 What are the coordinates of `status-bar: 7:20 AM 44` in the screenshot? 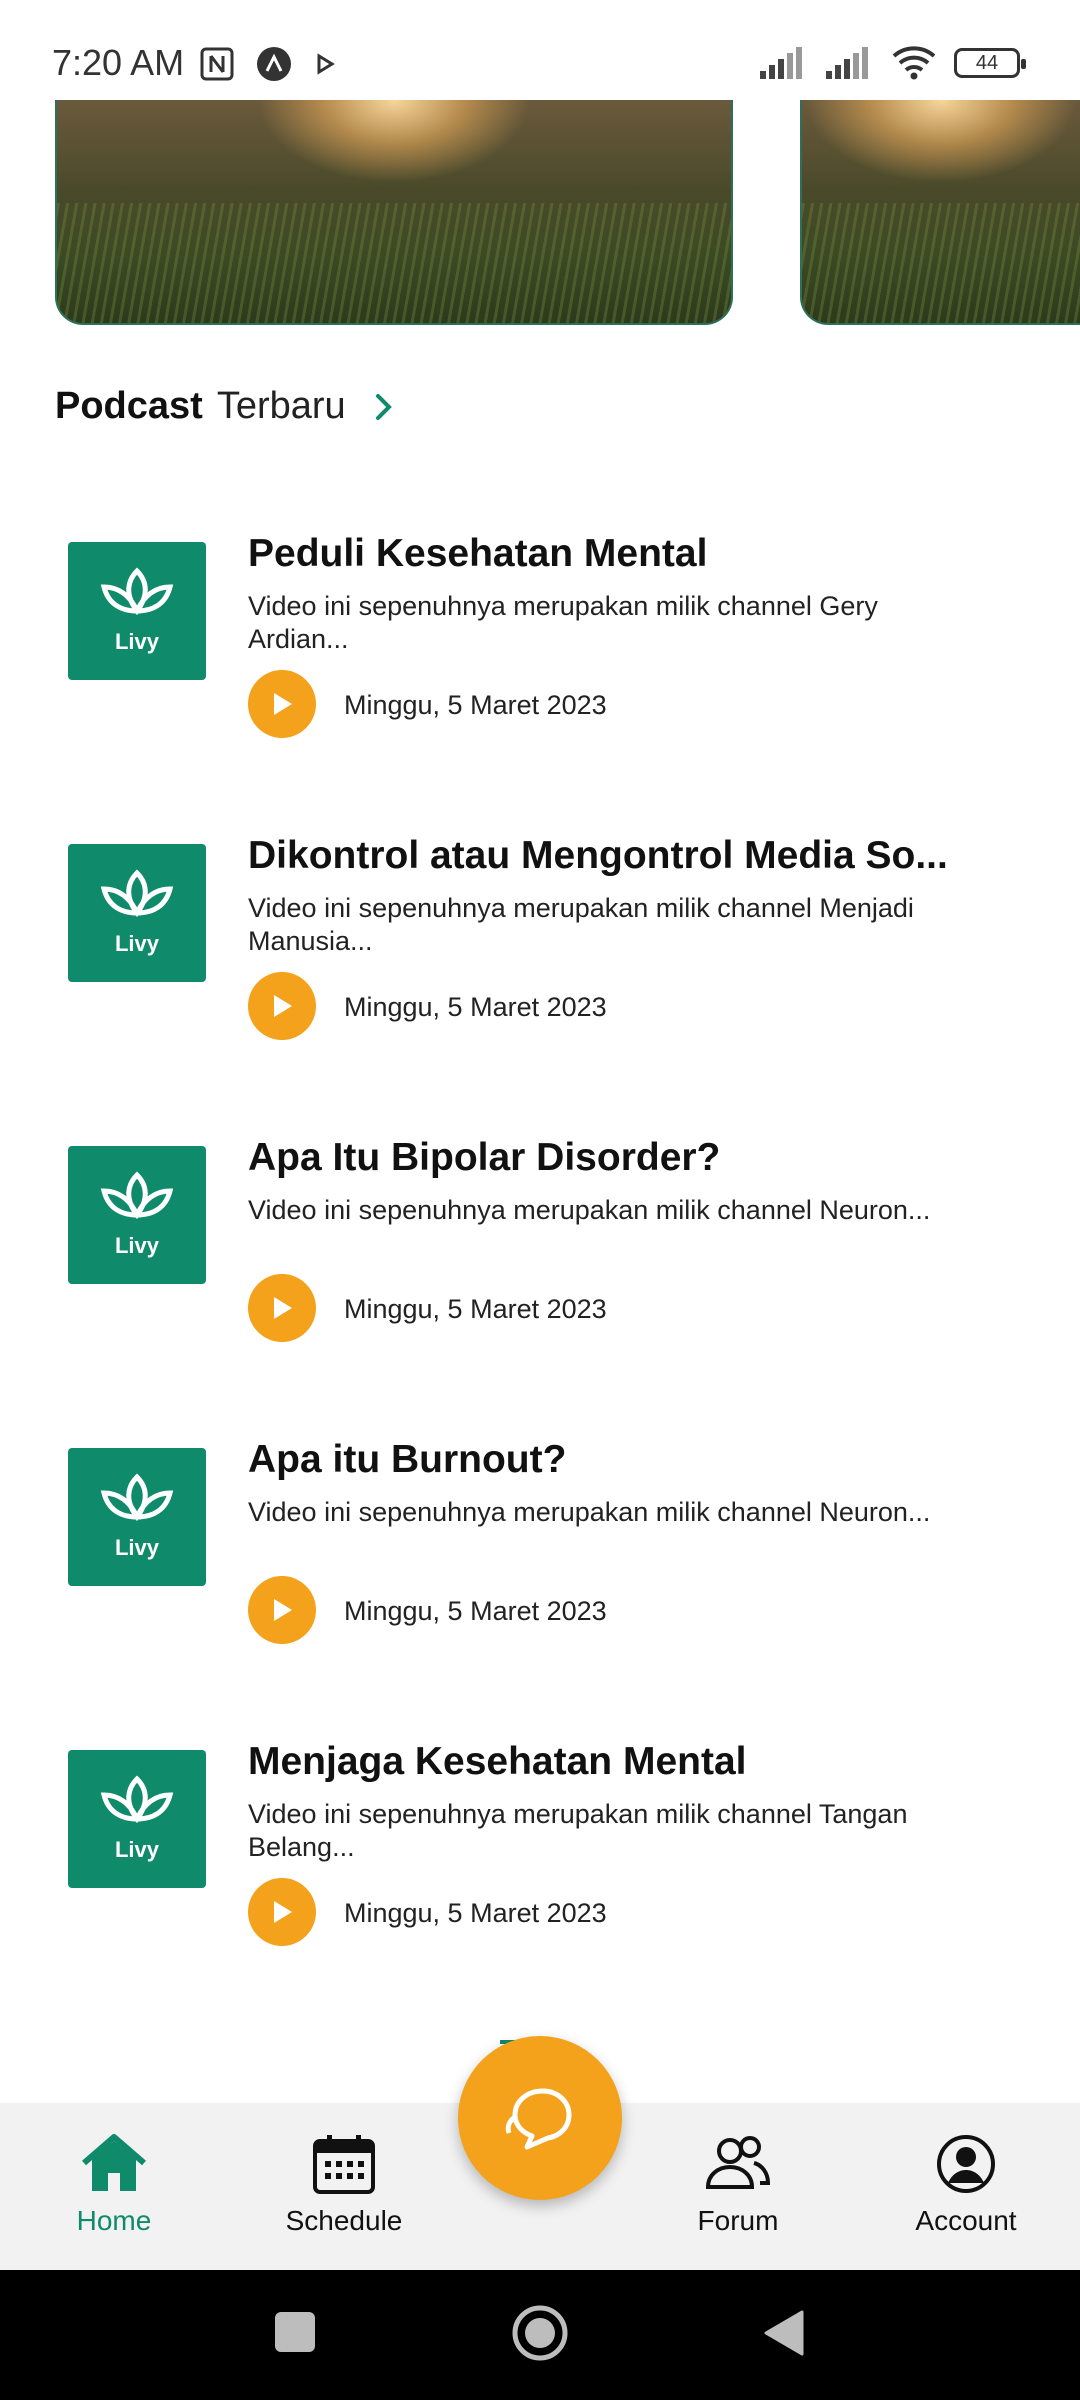 It's located at (540, 50).